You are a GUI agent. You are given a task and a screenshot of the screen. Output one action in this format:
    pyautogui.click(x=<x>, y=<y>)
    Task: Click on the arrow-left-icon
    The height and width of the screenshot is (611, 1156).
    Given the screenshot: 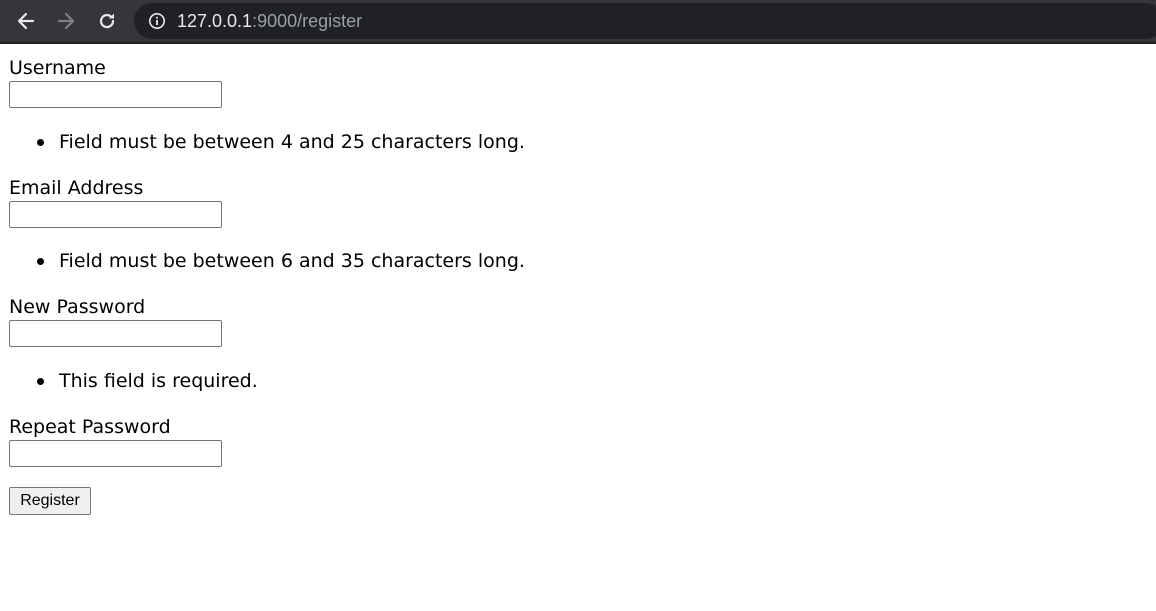 What is the action you would take?
    pyautogui.click(x=26, y=21)
    